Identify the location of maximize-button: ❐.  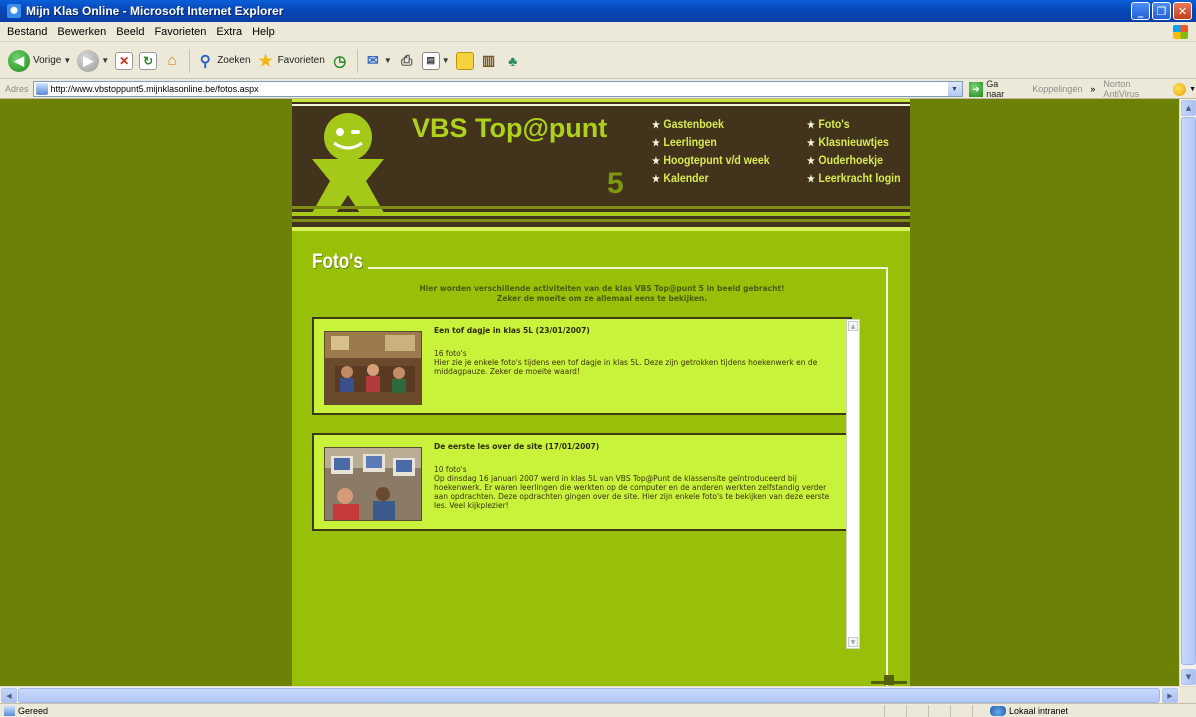
(1161, 11).